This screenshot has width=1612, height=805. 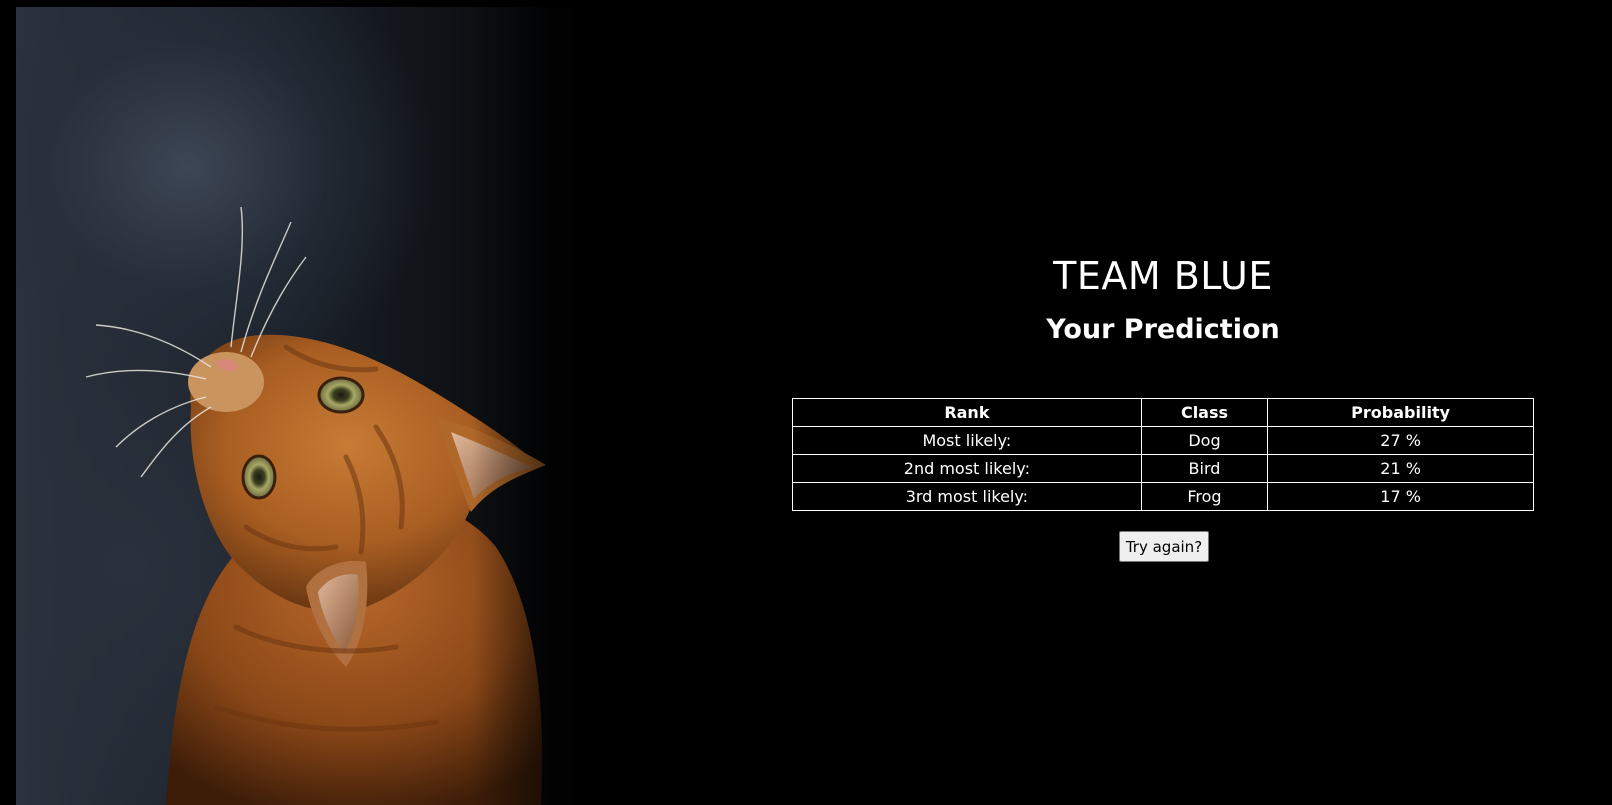 I want to click on rank-cell: 2nd most likely:, so click(x=967, y=468).